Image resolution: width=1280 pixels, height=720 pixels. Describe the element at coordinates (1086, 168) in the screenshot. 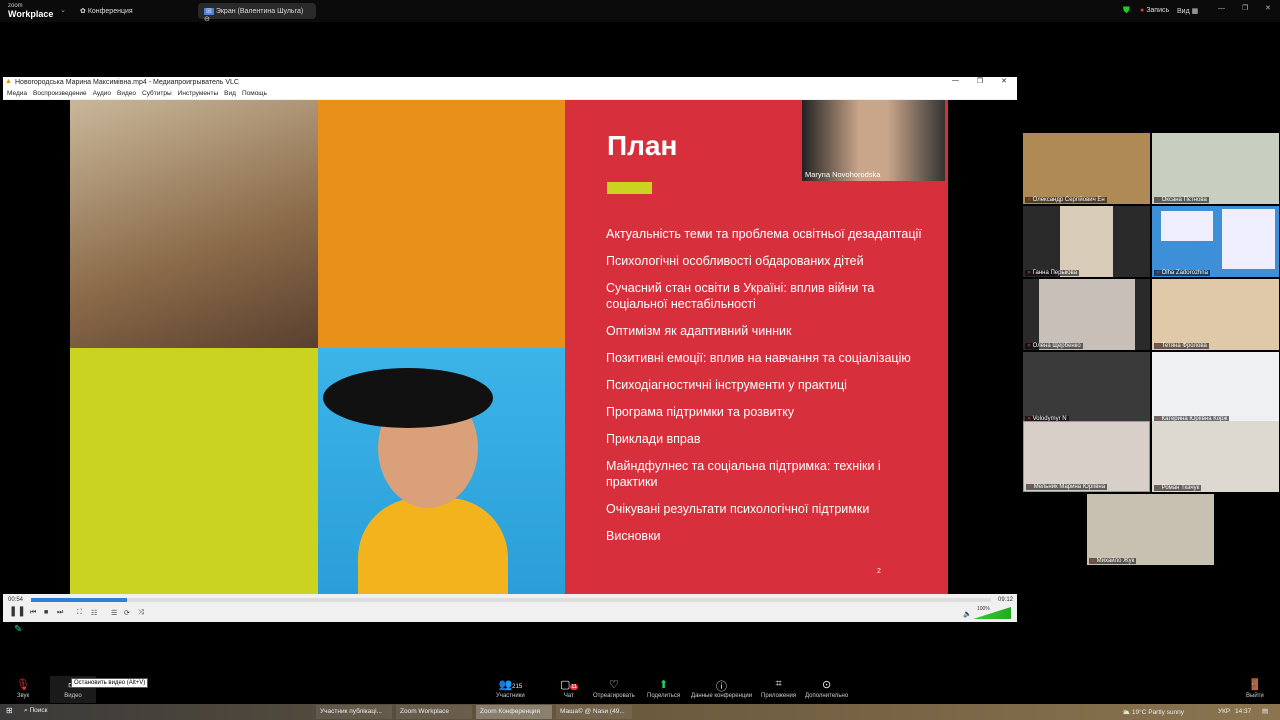

I see `participant-tile: Олександр Сергійович Ен` at that location.